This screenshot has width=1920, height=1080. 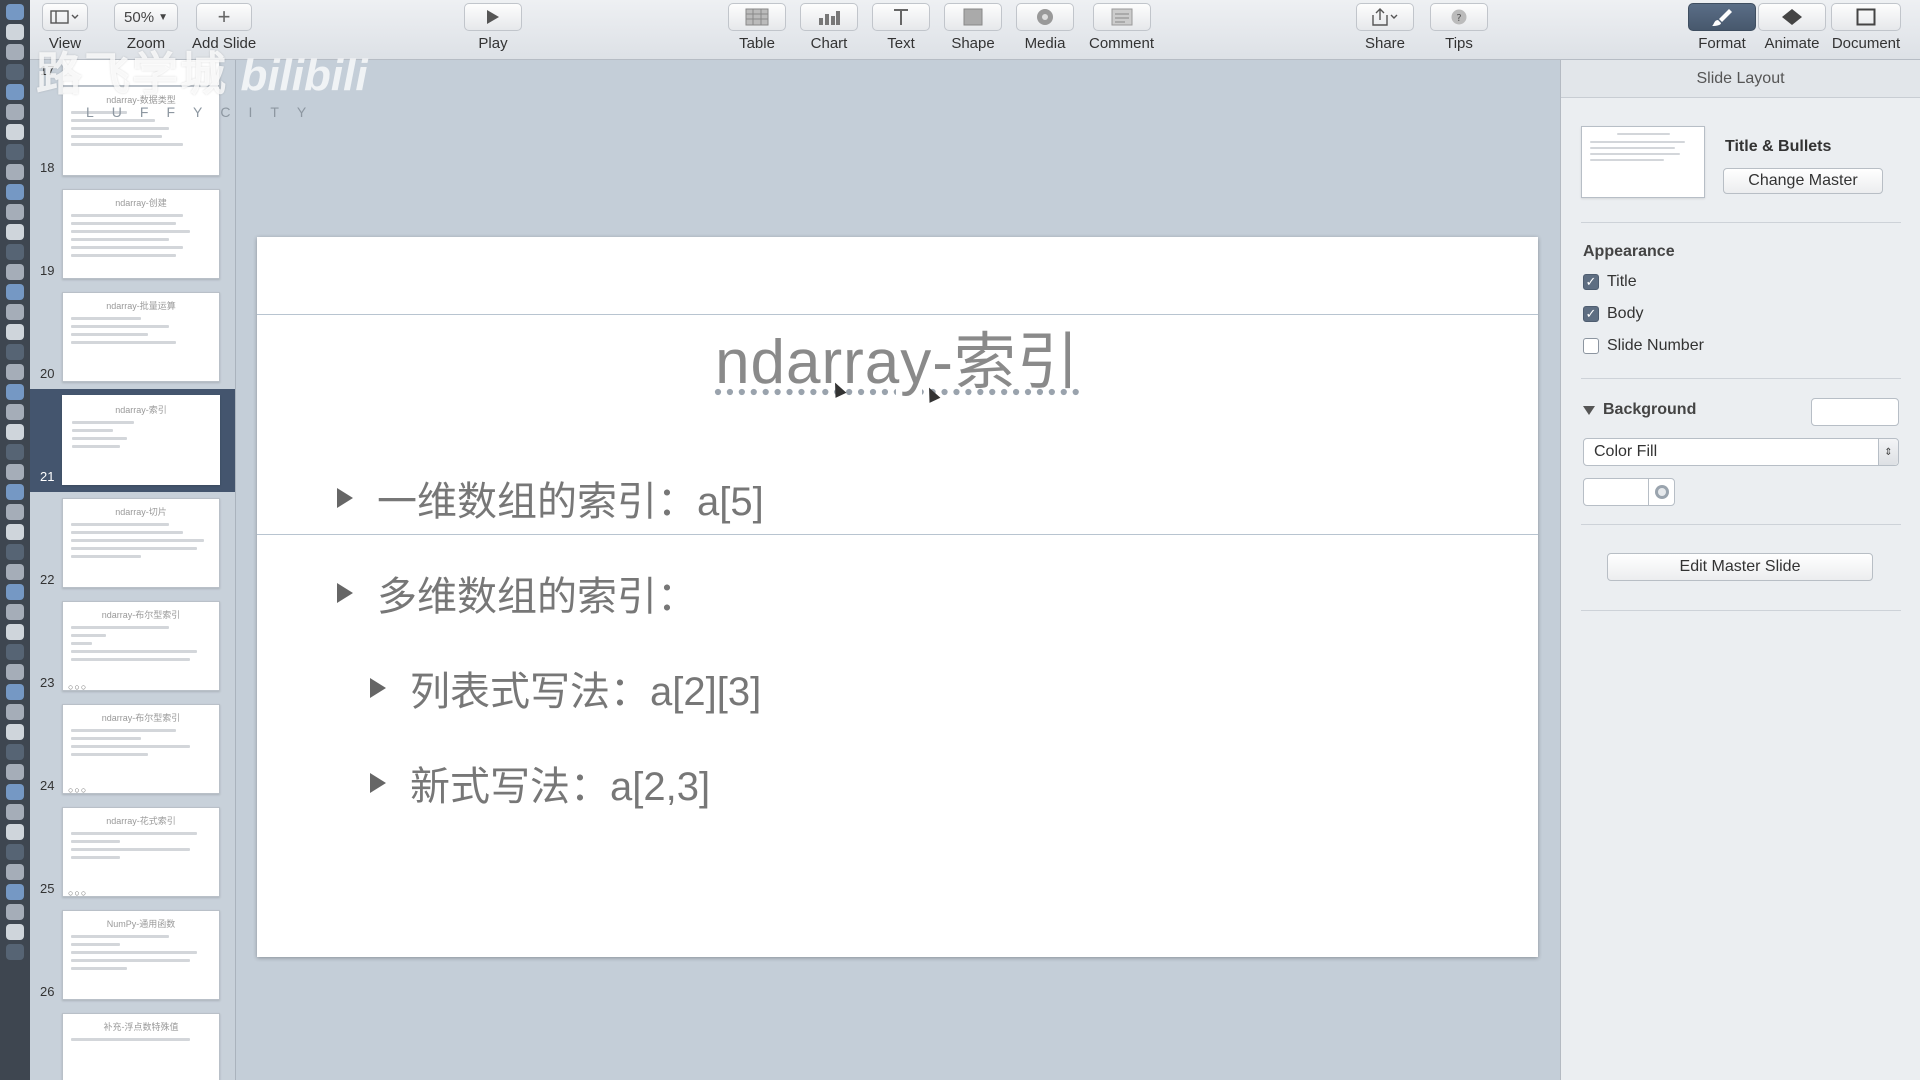 I want to click on slide-thumbnail-19: ndarray-创建 19, so click(x=132, y=234).